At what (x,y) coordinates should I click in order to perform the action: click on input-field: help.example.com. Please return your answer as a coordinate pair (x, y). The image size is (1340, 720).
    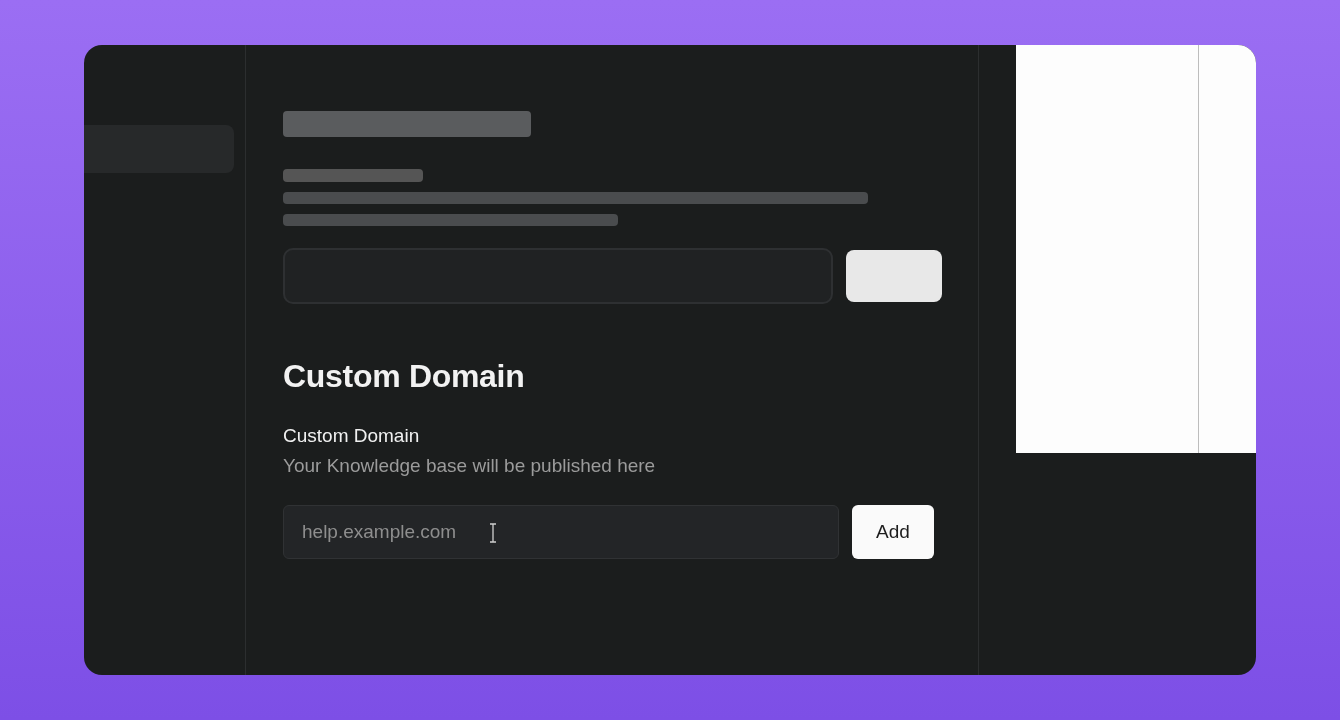
    Looking at the image, I should click on (561, 532).